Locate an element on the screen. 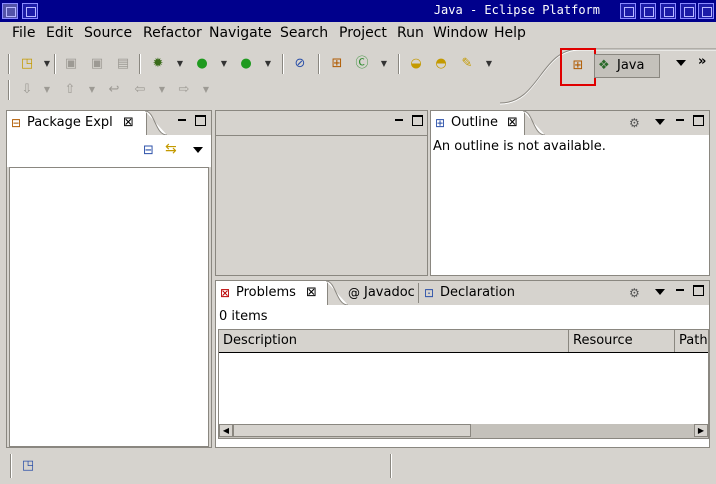 Image resolution: width=716 pixels, height=484 pixels. tab-outline: ⊞ Outline ⊠ is located at coordinates (478, 123).